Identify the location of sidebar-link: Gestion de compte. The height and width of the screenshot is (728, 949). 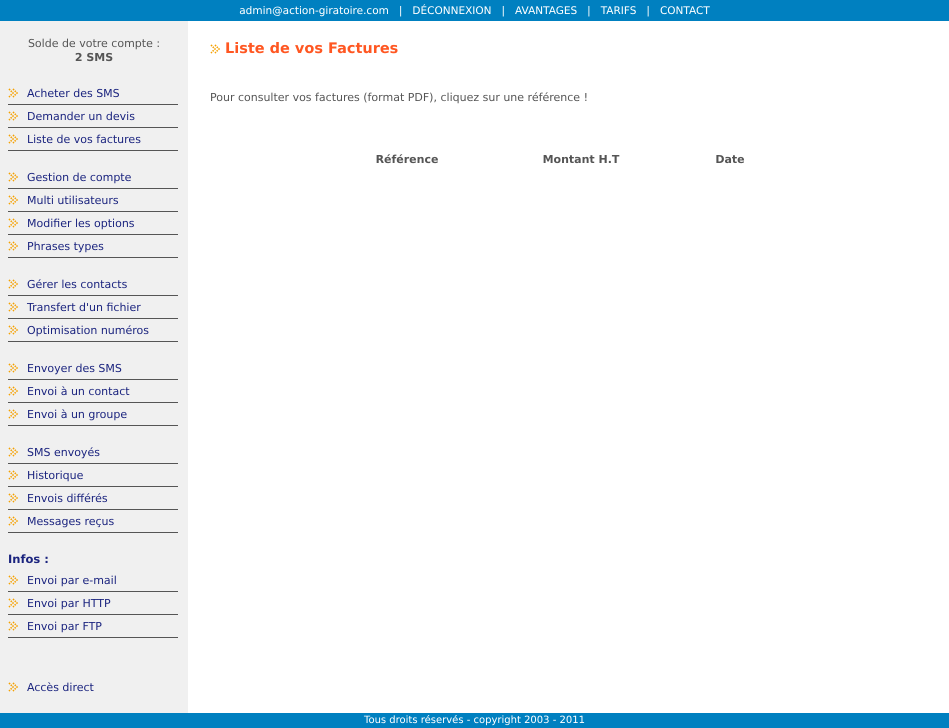
(93, 177).